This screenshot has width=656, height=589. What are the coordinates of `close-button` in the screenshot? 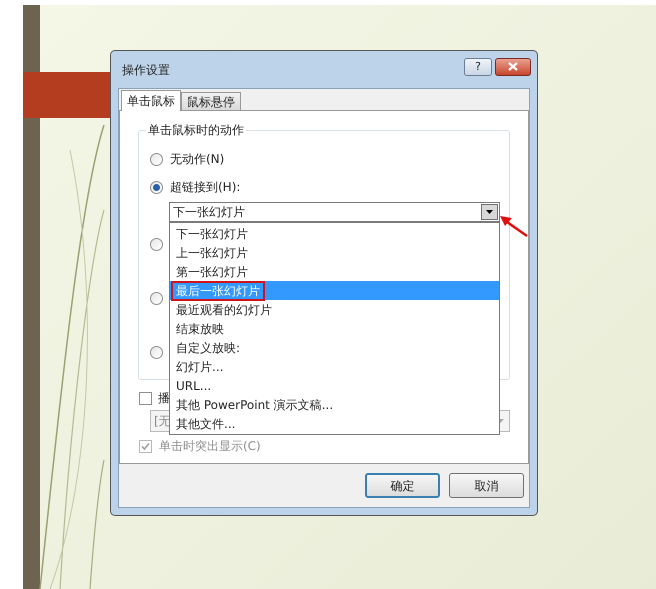 It's located at (513, 67).